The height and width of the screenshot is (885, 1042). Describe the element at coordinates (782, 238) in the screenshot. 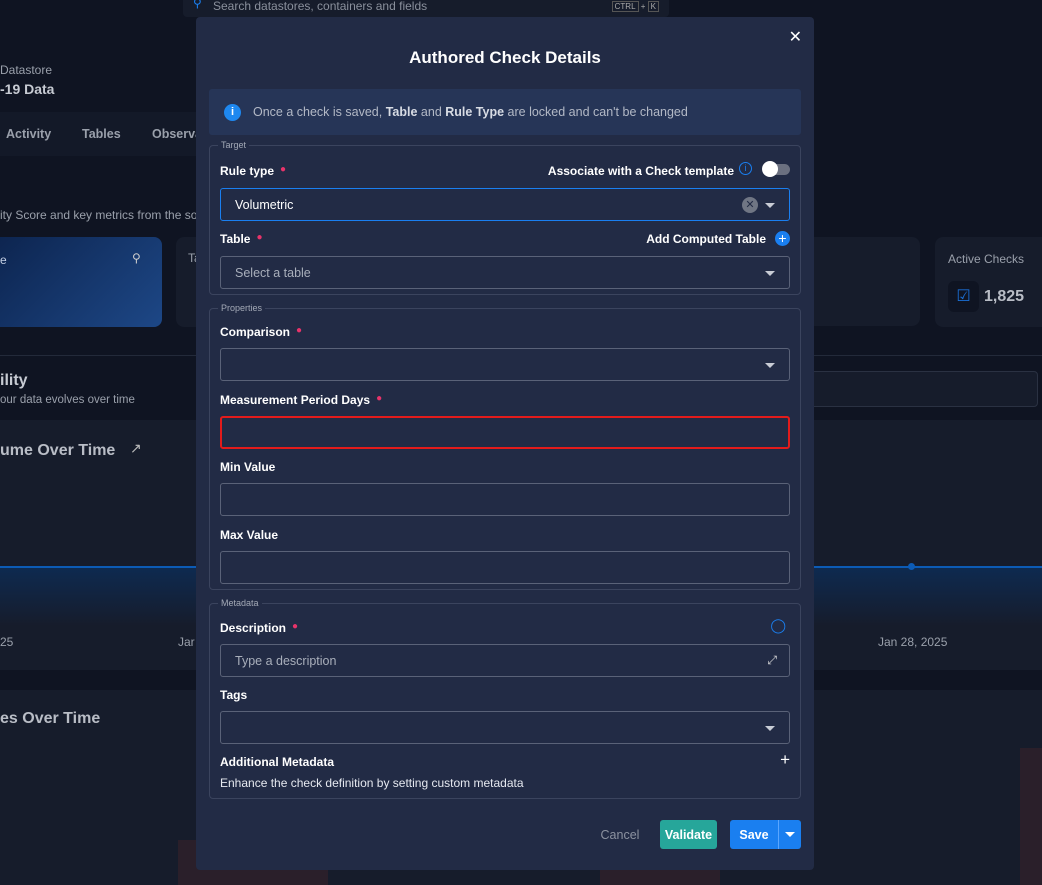

I see `add-icon: +` at that location.